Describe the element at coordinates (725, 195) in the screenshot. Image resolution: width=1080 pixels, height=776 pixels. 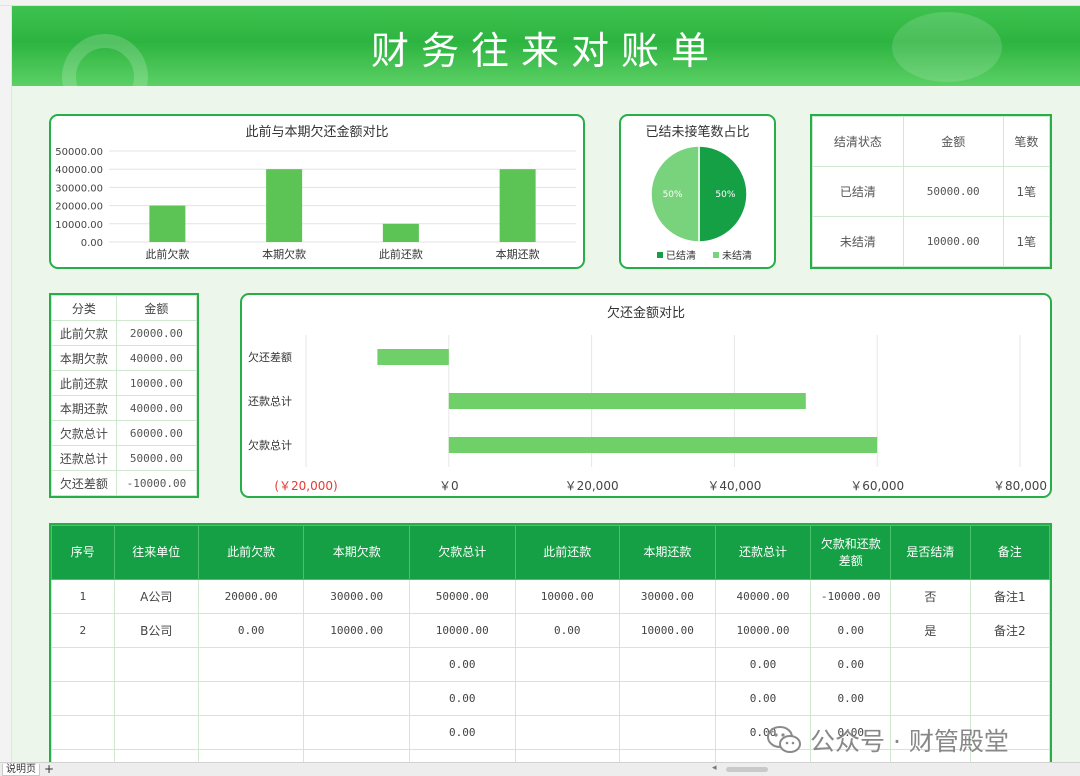
I see `slice-label: 50%` at that location.